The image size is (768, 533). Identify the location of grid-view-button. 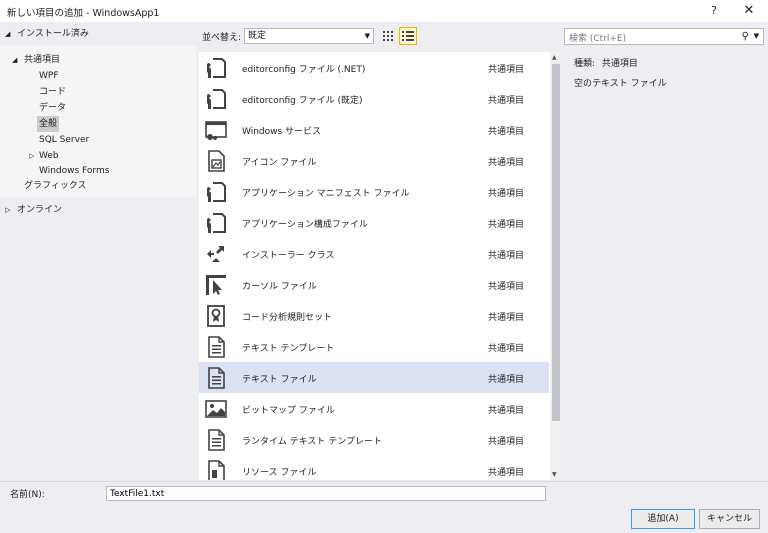
(388, 36).